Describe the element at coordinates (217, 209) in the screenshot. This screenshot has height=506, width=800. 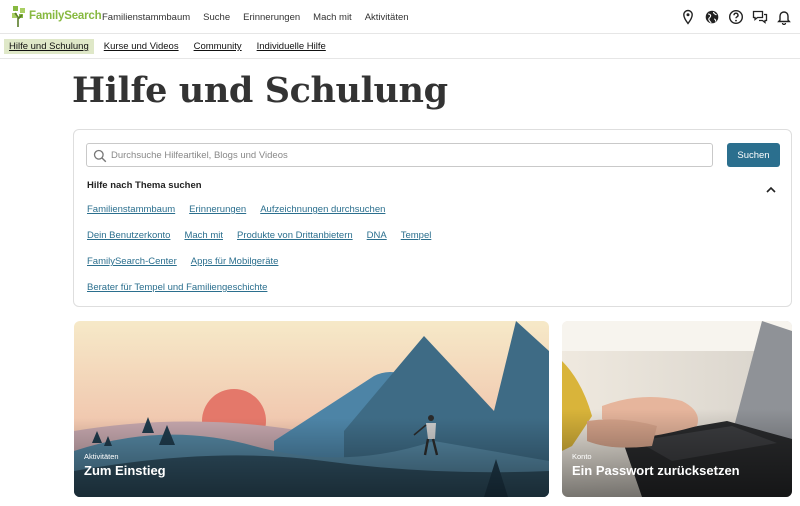
I see `topic-link-erinnerungen: Erinnerungen` at that location.